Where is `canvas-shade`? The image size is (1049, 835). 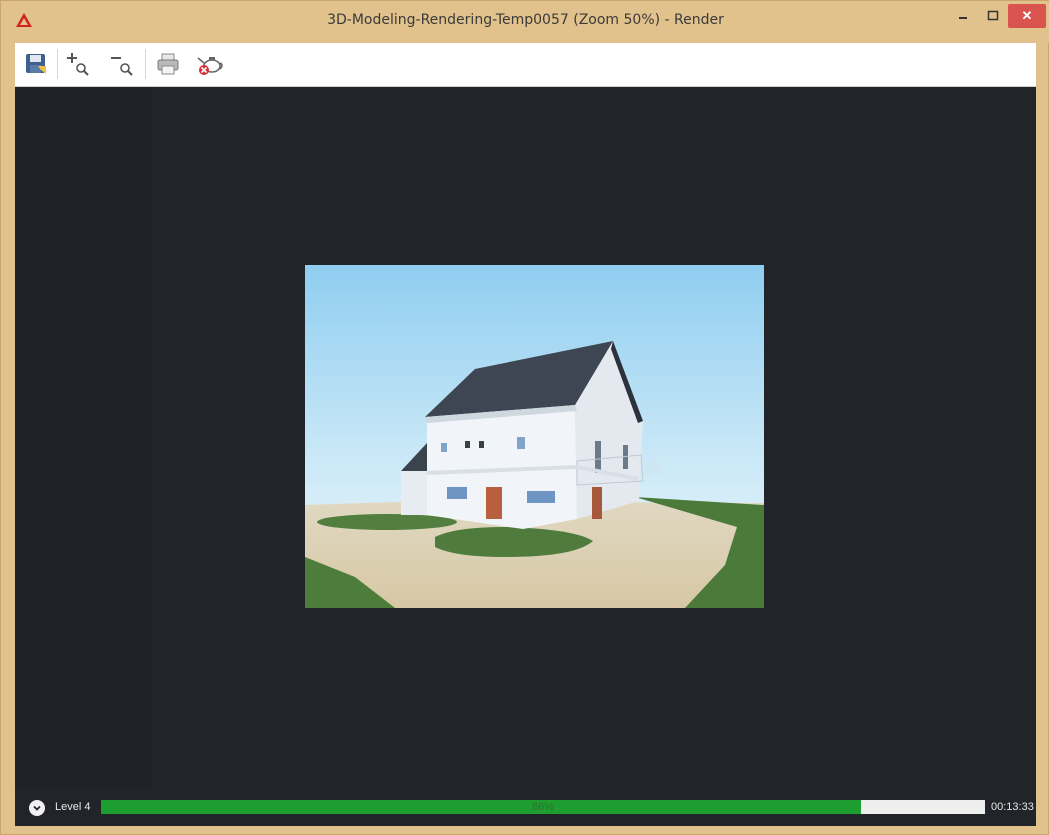 canvas-shade is located at coordinates (84, 437).